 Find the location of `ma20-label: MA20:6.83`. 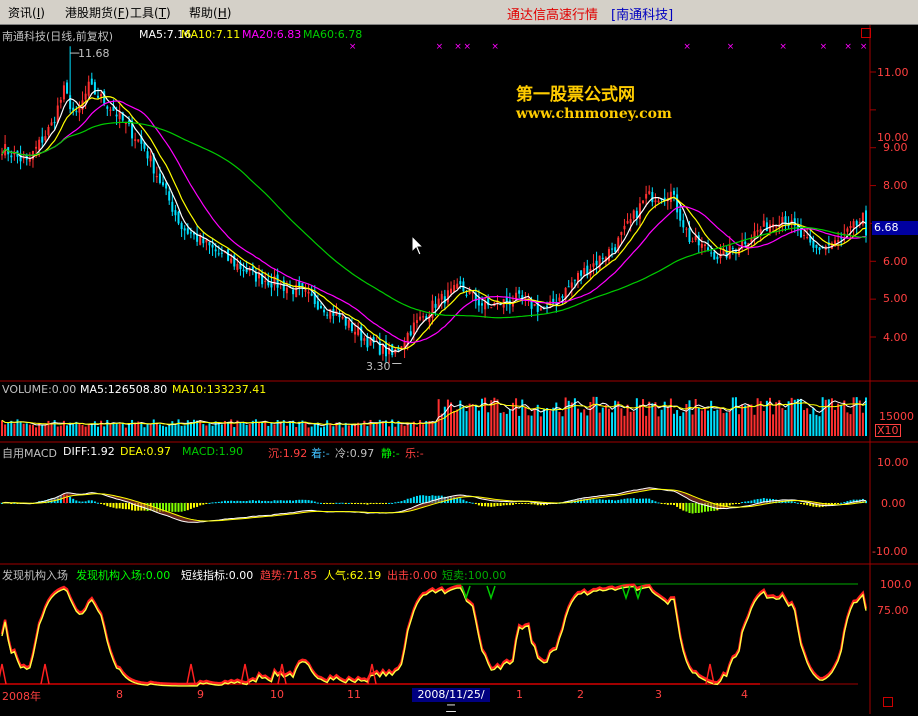

ma20-label: MA20:6.83 is located at coordinates (272, 34).